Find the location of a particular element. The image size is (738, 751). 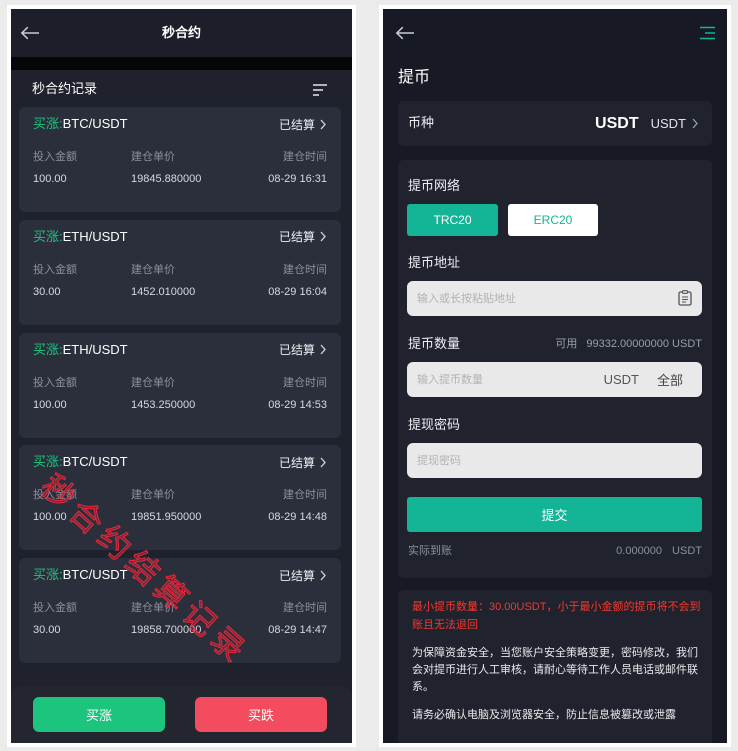

price-value: 1453.250000 is located at coordinates (163, 404).